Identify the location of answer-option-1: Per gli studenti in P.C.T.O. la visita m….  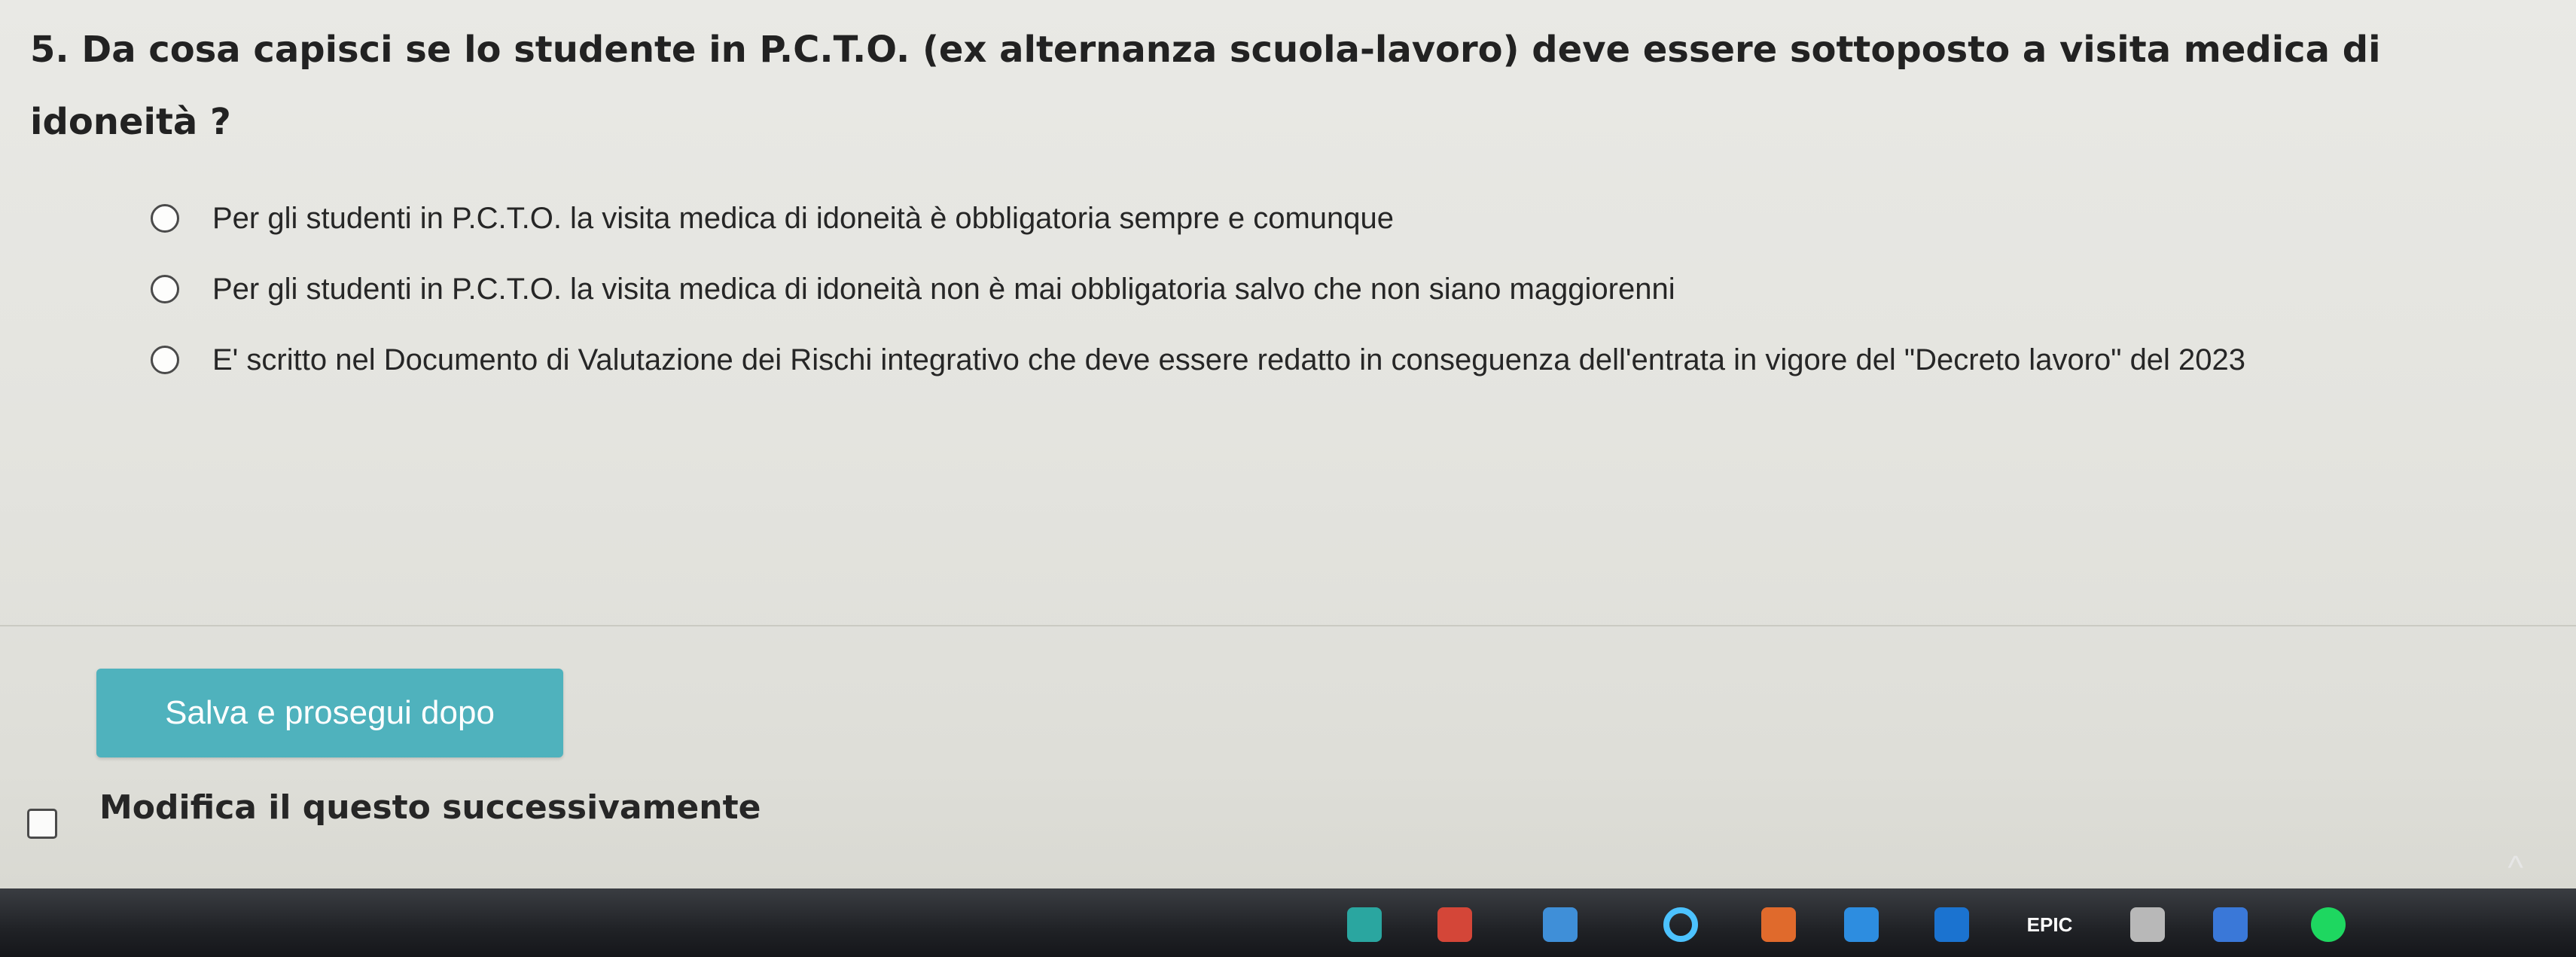
(1198, 218).